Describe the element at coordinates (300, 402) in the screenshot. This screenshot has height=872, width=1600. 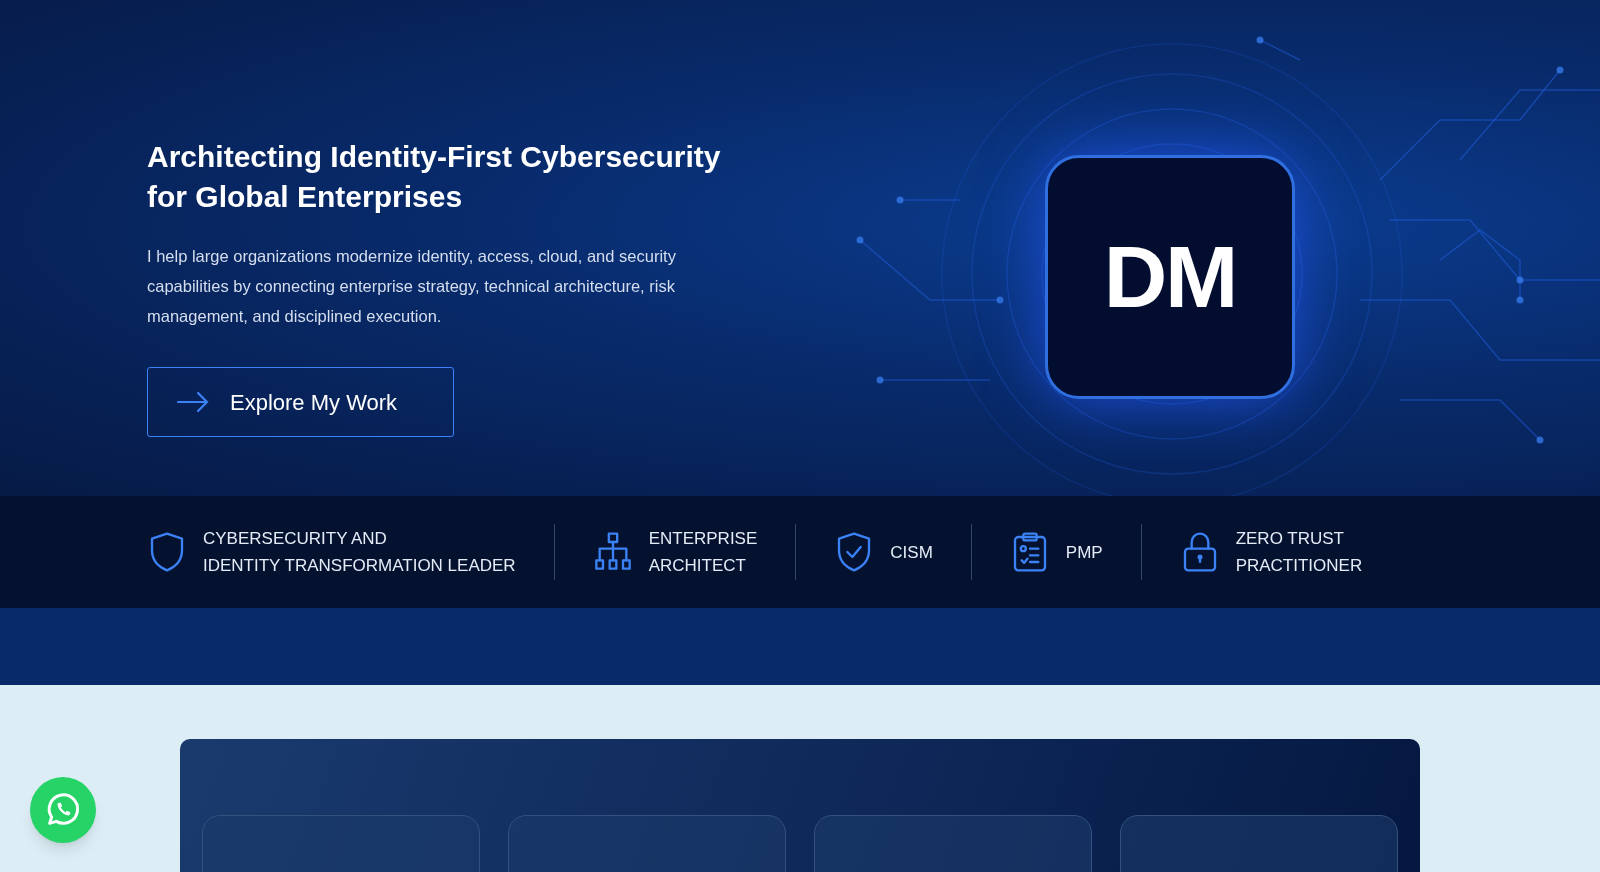
I see `explore-button: Explore My Work` at that location.